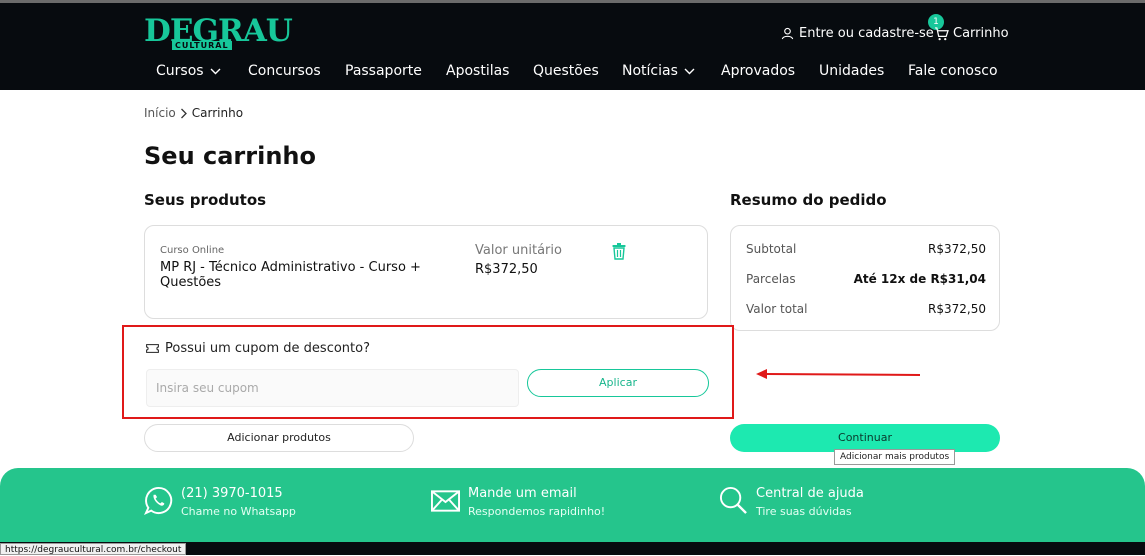 Image resolution: width=1145 pixels, height=556 pixels. I want to click on nav-unidades-label: Unidades, so click(852, 71).